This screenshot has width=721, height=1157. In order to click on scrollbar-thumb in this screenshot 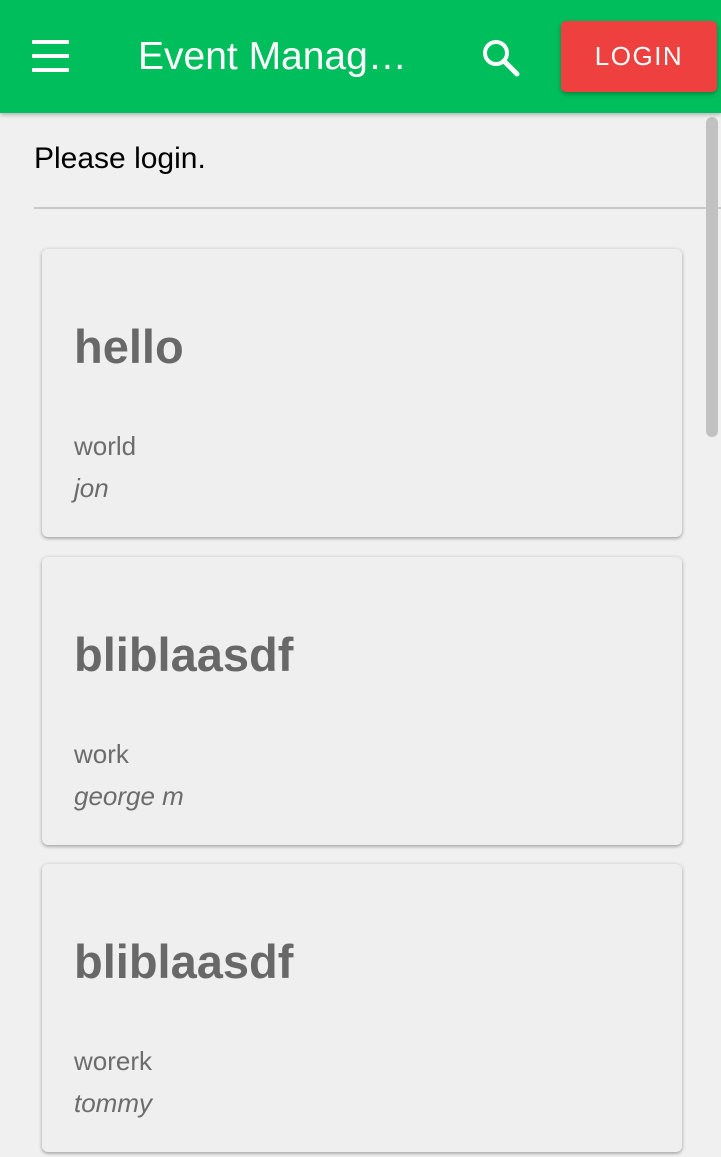, I will do `click(712, 277)`.